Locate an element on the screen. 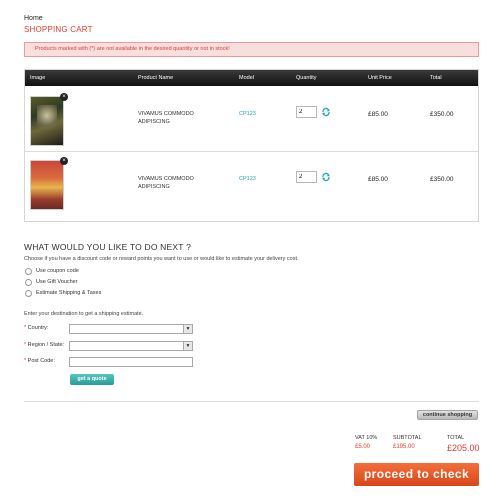  country-label: * Country: is located at coordinates (36, 328).